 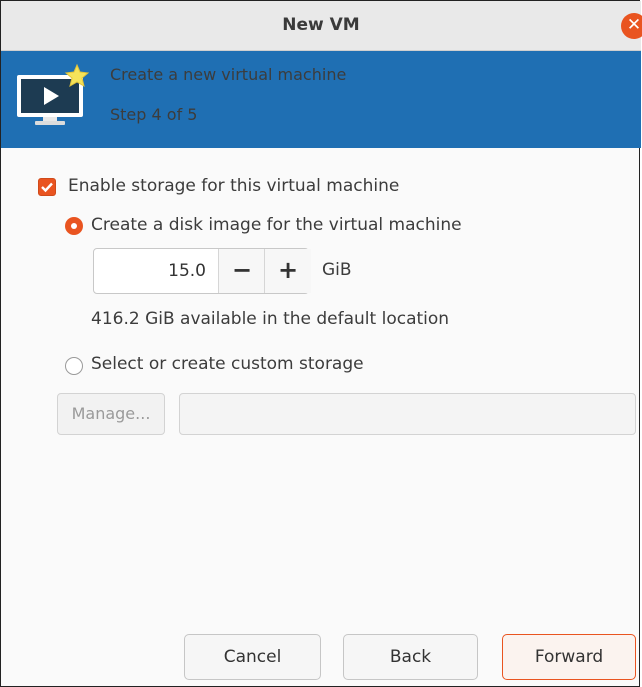 I want to click on forward-button: Forward, so click(x=569, y=657).